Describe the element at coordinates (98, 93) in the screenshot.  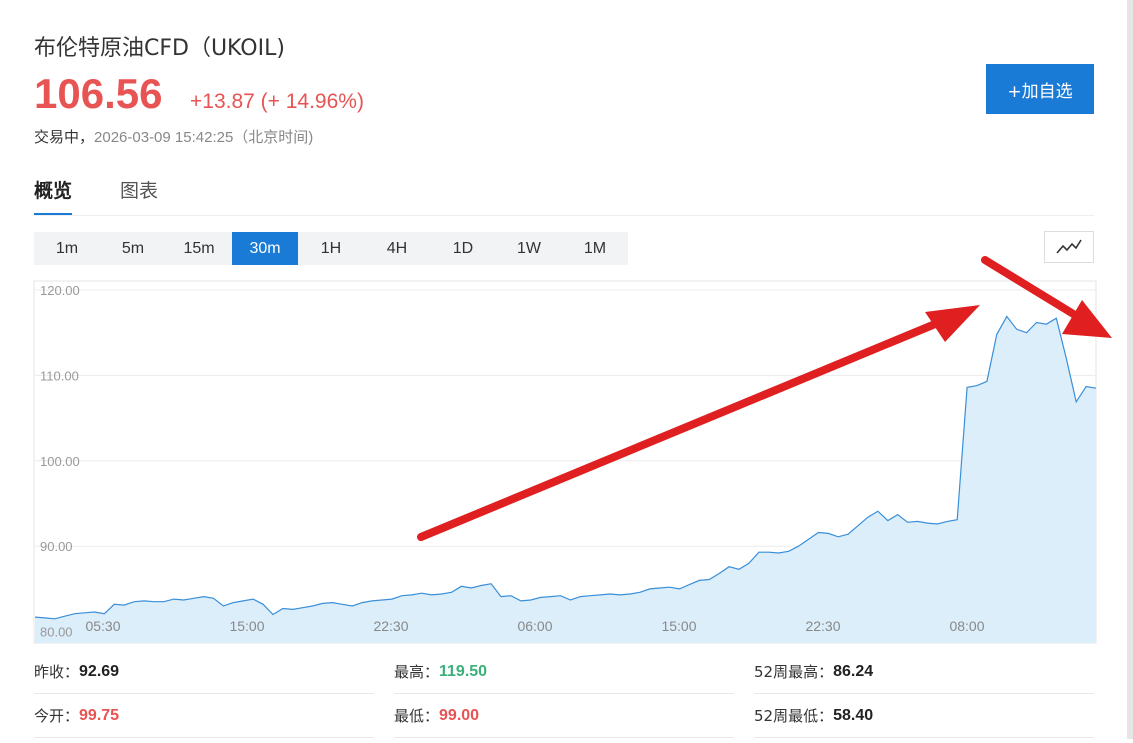
I see `last-price: 106.56` at that location.